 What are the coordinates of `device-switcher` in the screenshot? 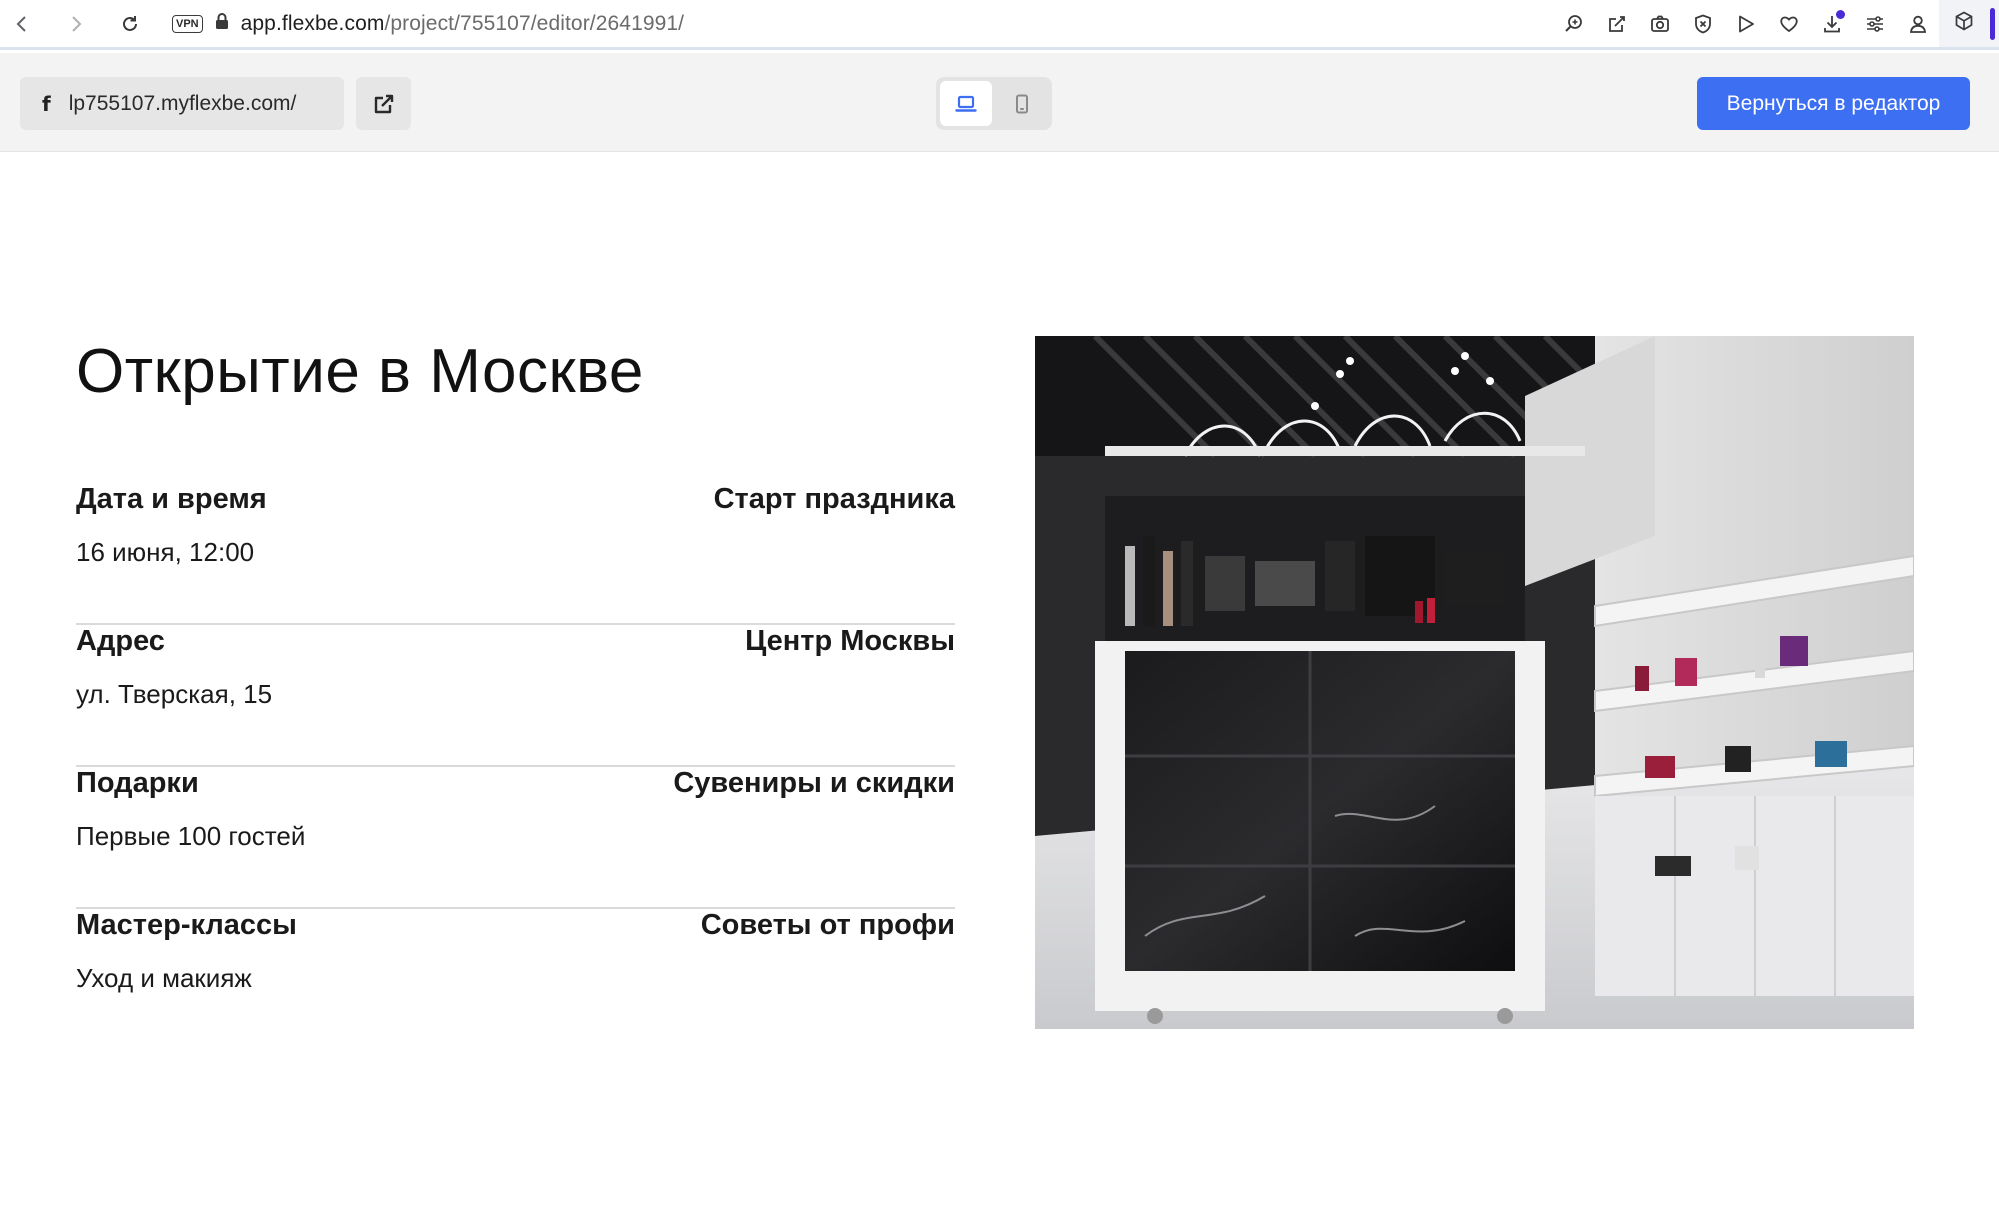 It's located at (994, 103).